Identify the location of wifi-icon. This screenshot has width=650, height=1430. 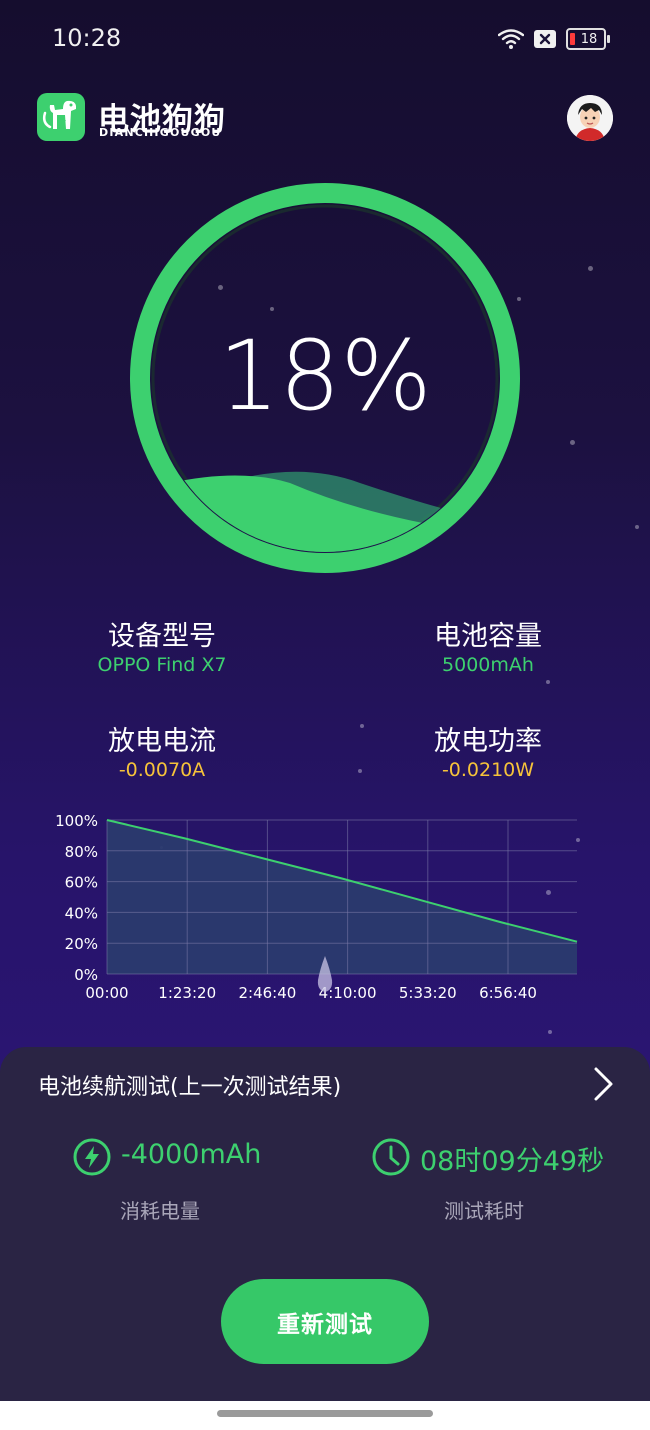
(511, 39).